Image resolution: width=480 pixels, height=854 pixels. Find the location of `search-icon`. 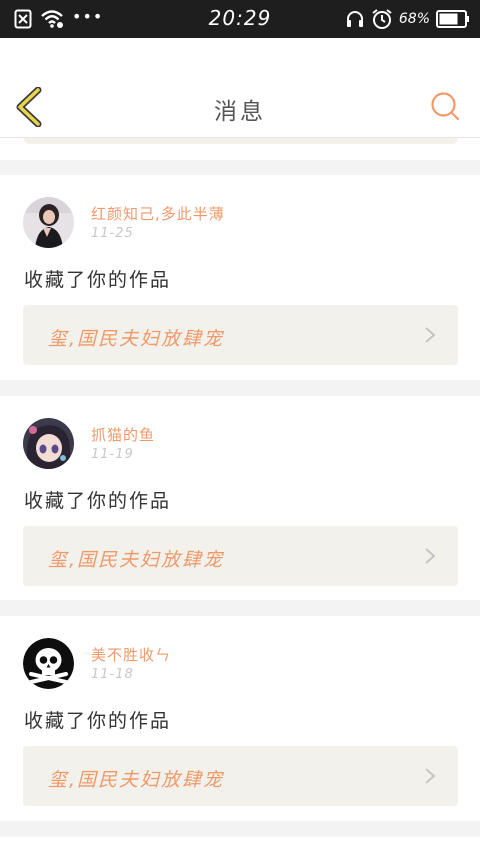

search-icon is located at coordinates (445, 106).